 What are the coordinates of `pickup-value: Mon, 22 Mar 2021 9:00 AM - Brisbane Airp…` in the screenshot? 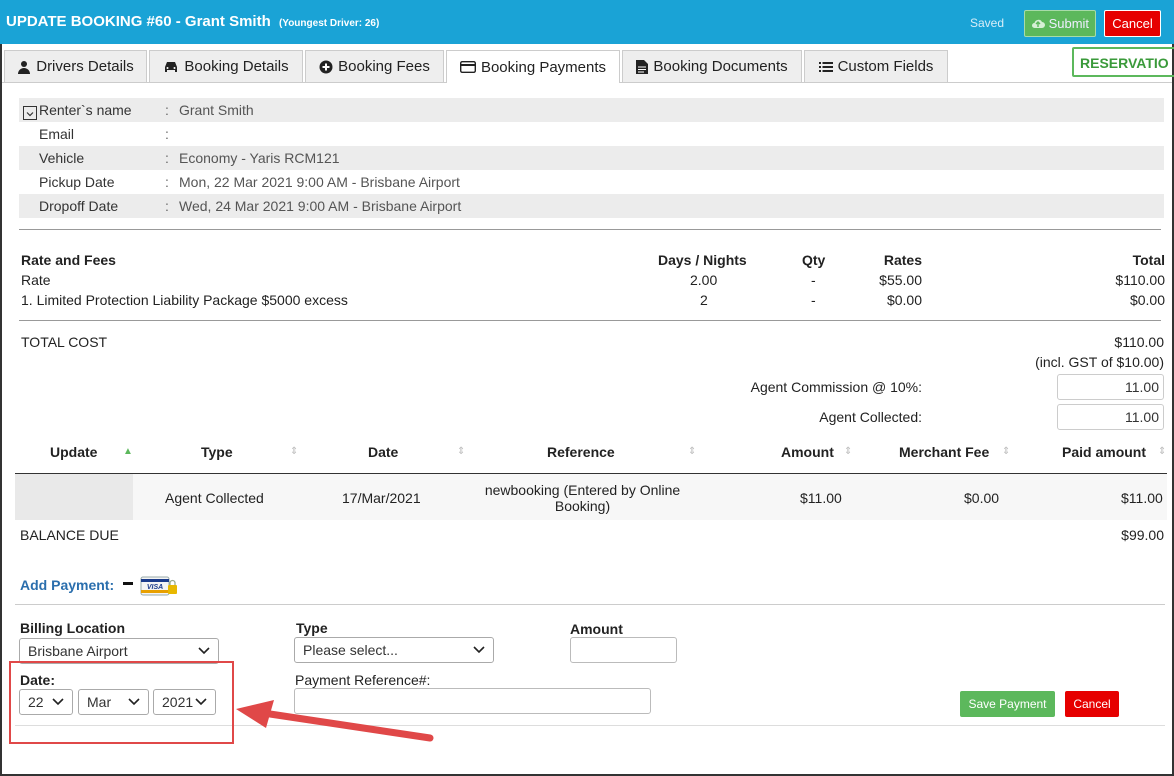 It's located at (319, 182).